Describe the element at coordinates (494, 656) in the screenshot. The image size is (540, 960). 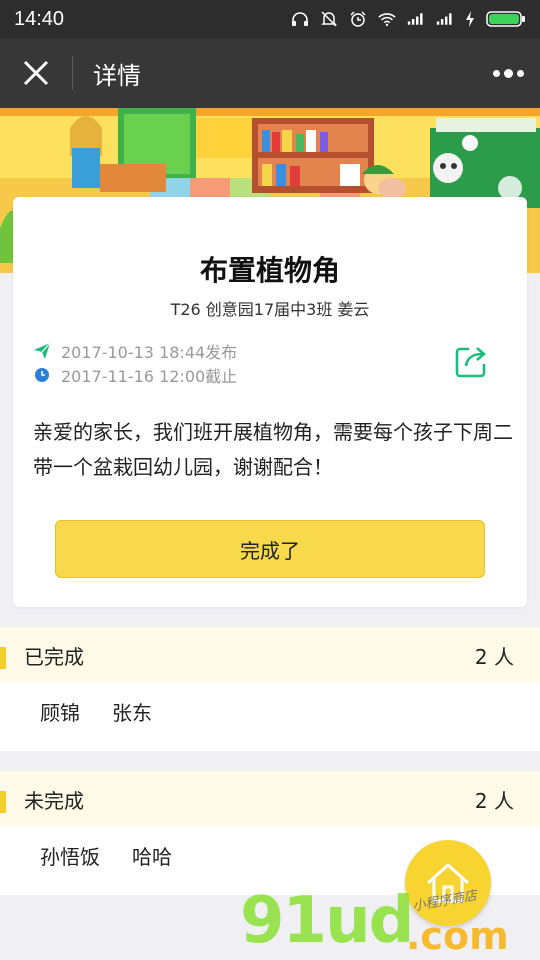
I see `completed-count: 2 人` at that location.